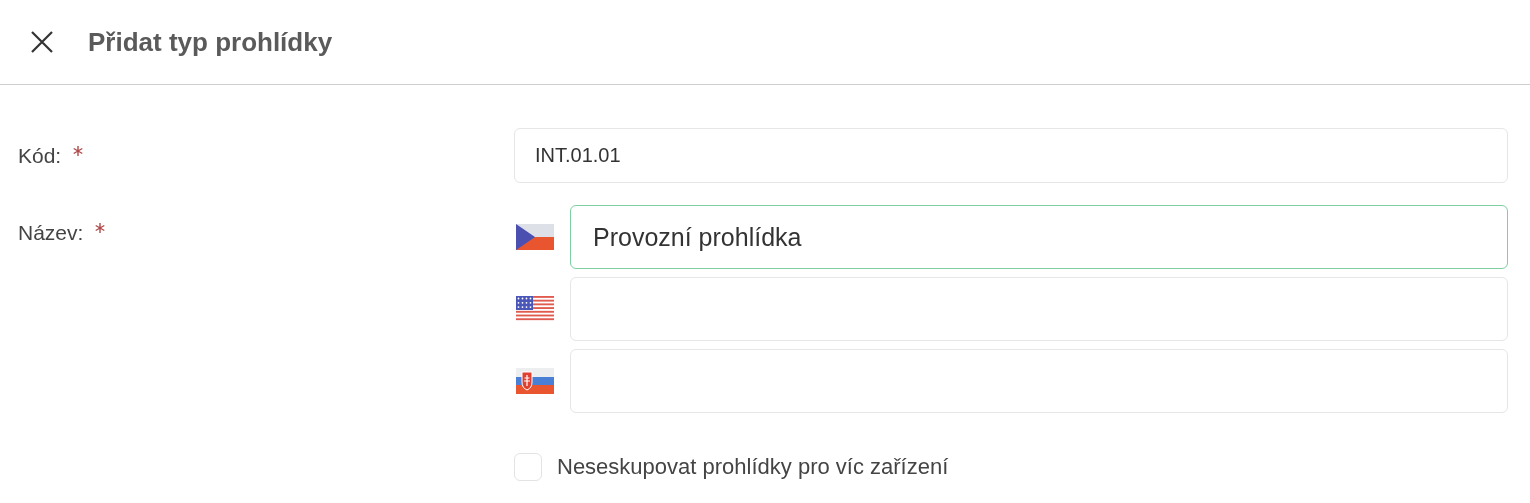  What do you see at coordinates (528, 467) in the screenshot?
I see `checkbox` at bounding box center [528, 467].